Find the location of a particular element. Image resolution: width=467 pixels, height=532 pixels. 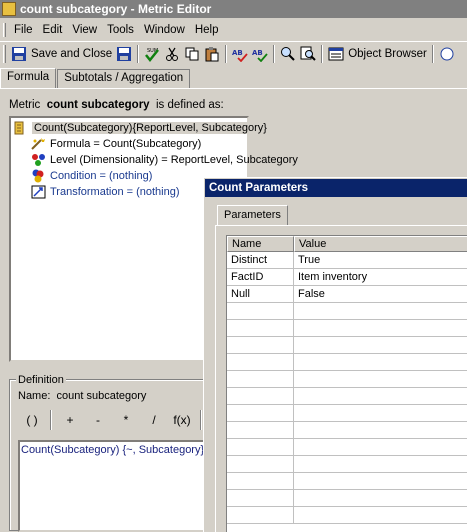

spell-options-button: AB is located at coordinates (260, 54).